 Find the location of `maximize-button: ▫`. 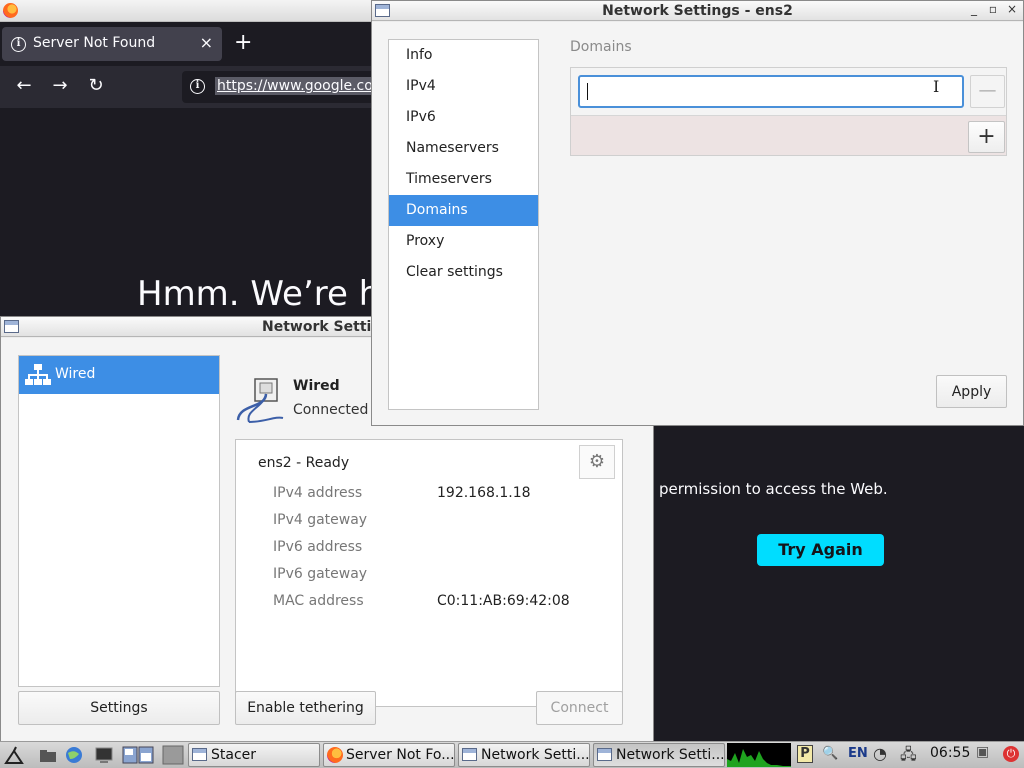

maximize-button: ▫ is located at coordinates (993, 9).